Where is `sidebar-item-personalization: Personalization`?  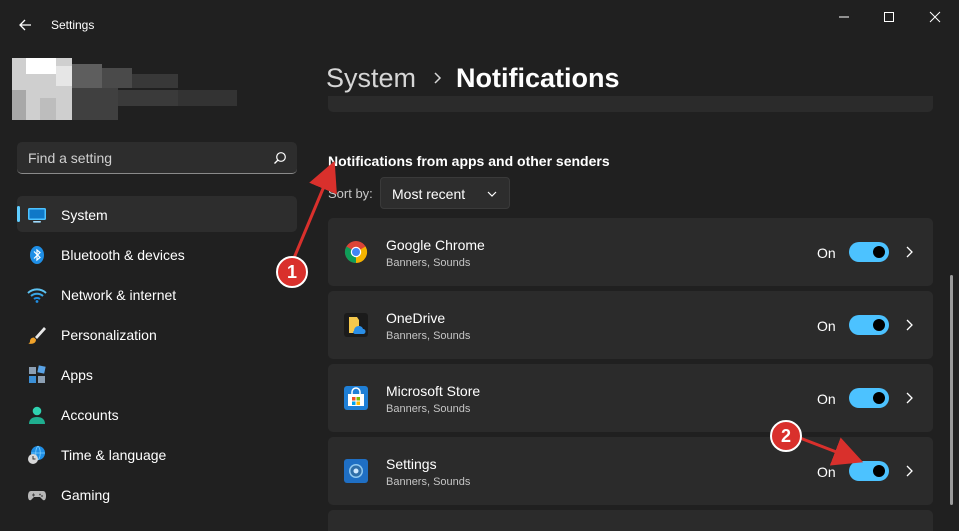 sidebar-item-personalization: Personalization is located at coordinates (157, 334).